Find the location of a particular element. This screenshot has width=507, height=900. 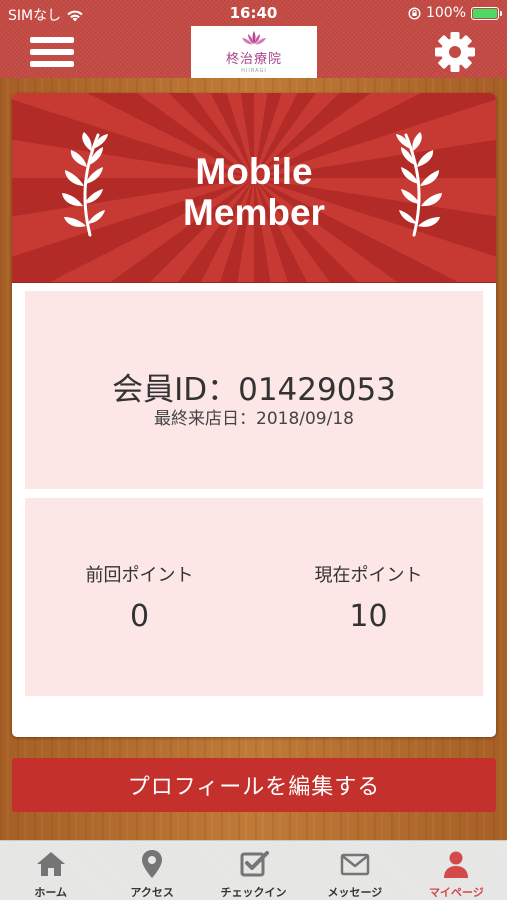

tab-access-label: アクセス is located at coordinates (152, 892).